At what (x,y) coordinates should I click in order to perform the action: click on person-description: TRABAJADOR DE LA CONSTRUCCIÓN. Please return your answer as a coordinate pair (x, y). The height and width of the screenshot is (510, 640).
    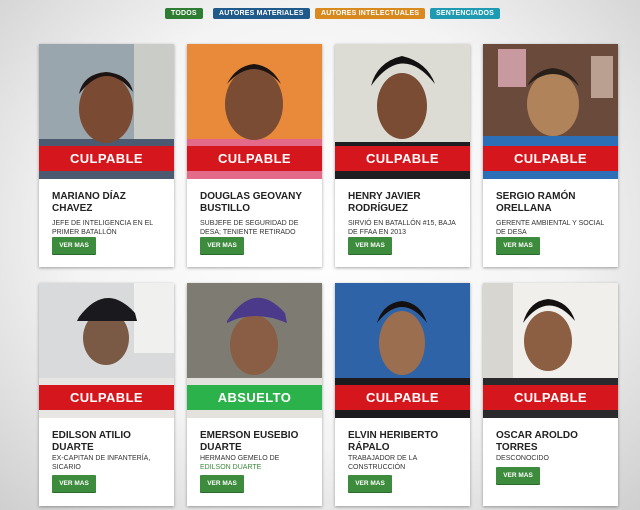
    Looking at the image, I should click on (382, 463).